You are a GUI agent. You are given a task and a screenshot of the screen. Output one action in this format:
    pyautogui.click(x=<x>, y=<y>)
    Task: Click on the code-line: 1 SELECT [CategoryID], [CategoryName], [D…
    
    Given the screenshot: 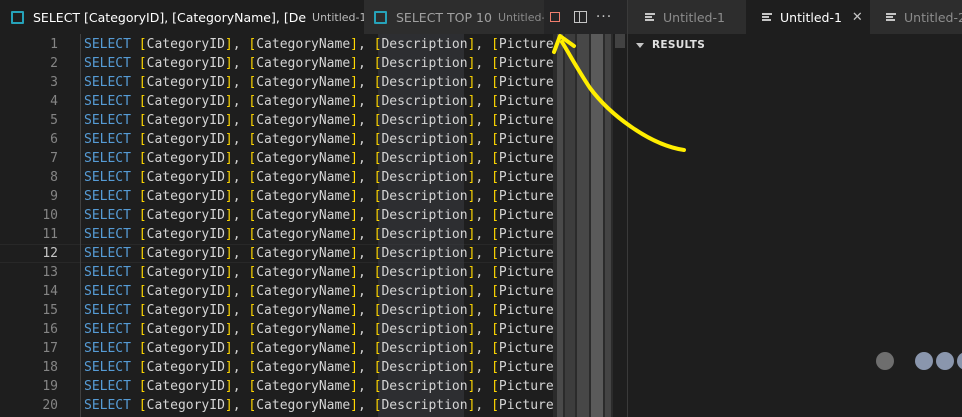 What is the action you would take?
    pyautogui.click(x=276, y=44)
    